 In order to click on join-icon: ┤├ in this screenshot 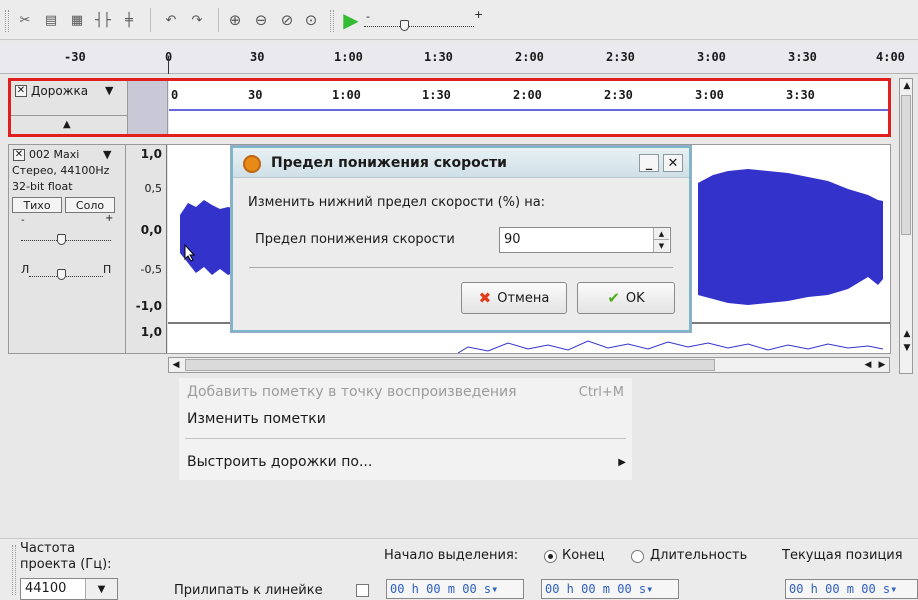, I will do `click(103, 20)`.